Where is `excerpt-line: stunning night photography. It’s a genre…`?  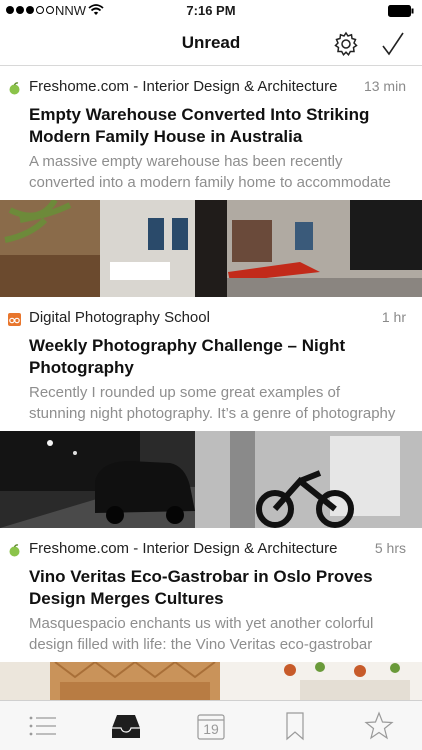
excerpt-line: stunning night photography. It’s a genre… is located at coordinates (212, 413).